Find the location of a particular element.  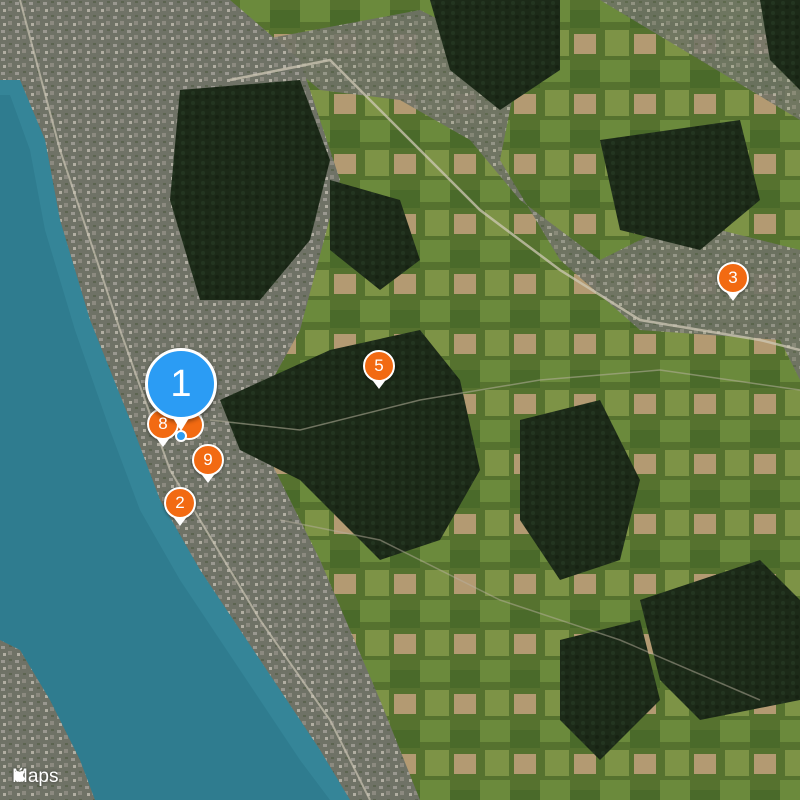

map-marker-1-selected: 1 is located at coordinates (181, 389).